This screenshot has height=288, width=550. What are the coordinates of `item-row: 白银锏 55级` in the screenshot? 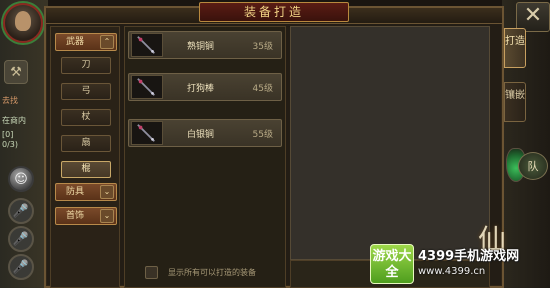 It's located at (205, 133).